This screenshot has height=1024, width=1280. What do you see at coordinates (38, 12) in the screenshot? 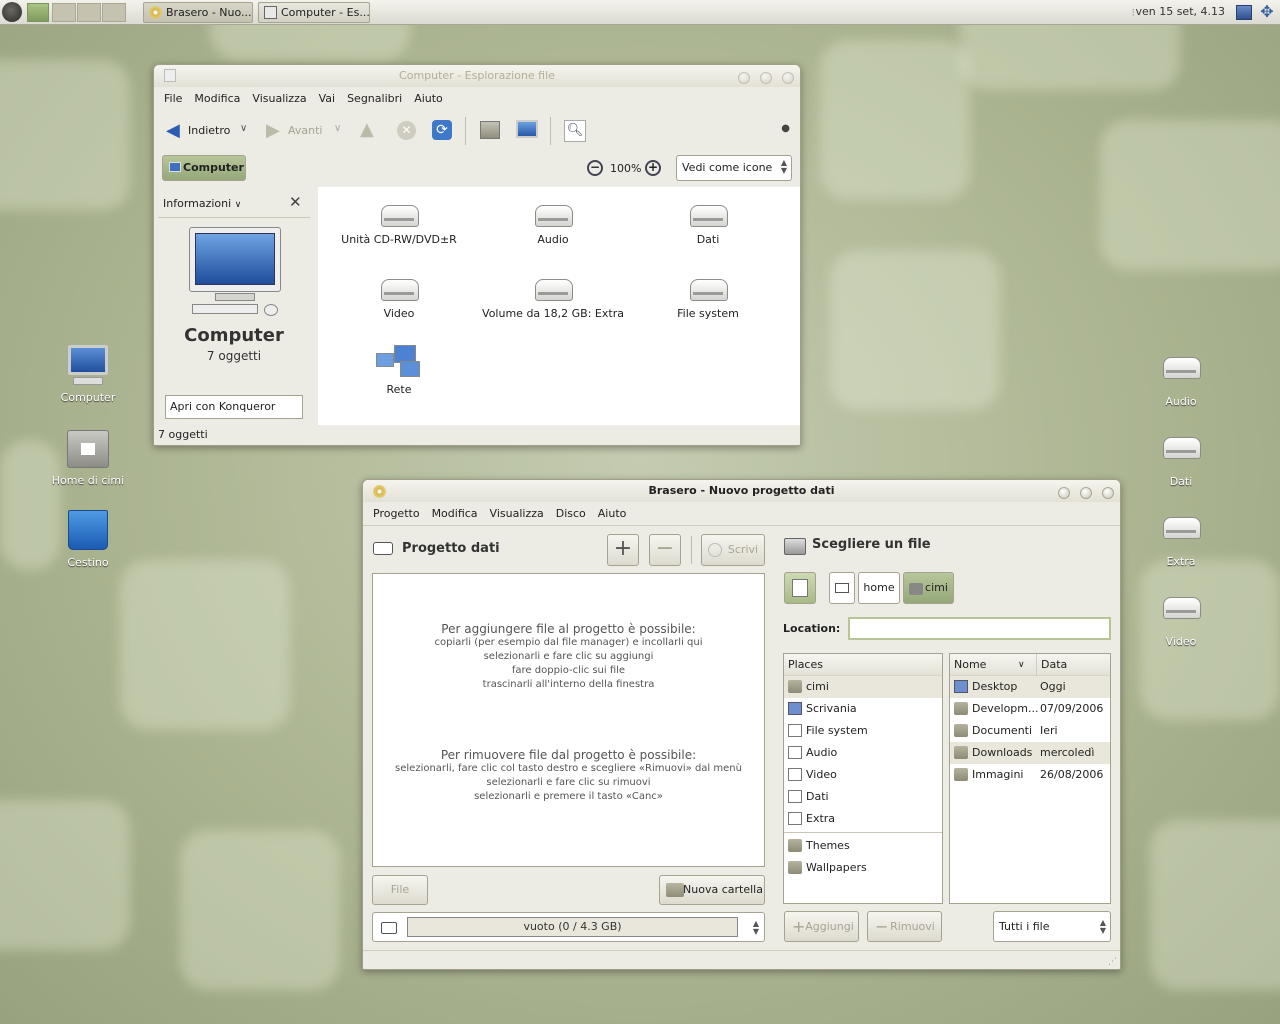
I see `show-desktop-button` at bounding box center [38, 12].